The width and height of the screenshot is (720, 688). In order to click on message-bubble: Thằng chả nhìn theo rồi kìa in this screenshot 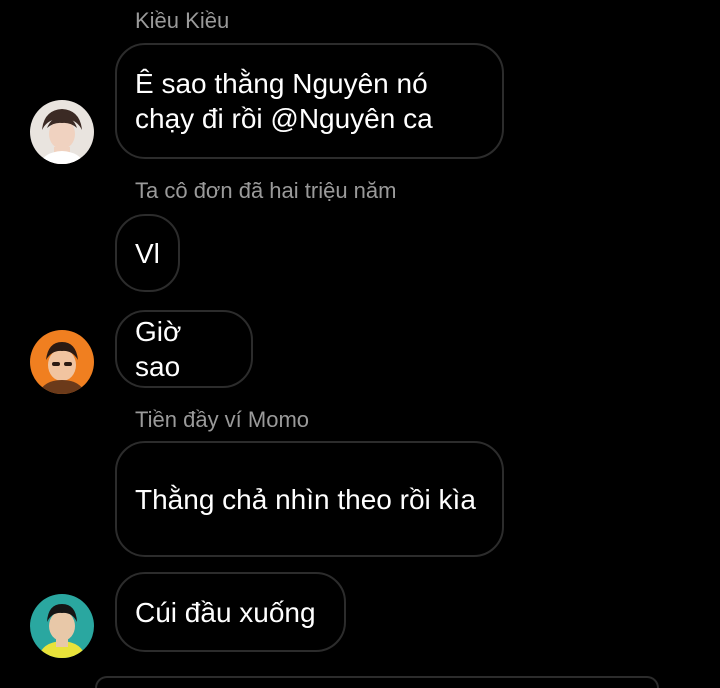, I will do `click(309, 499)`.